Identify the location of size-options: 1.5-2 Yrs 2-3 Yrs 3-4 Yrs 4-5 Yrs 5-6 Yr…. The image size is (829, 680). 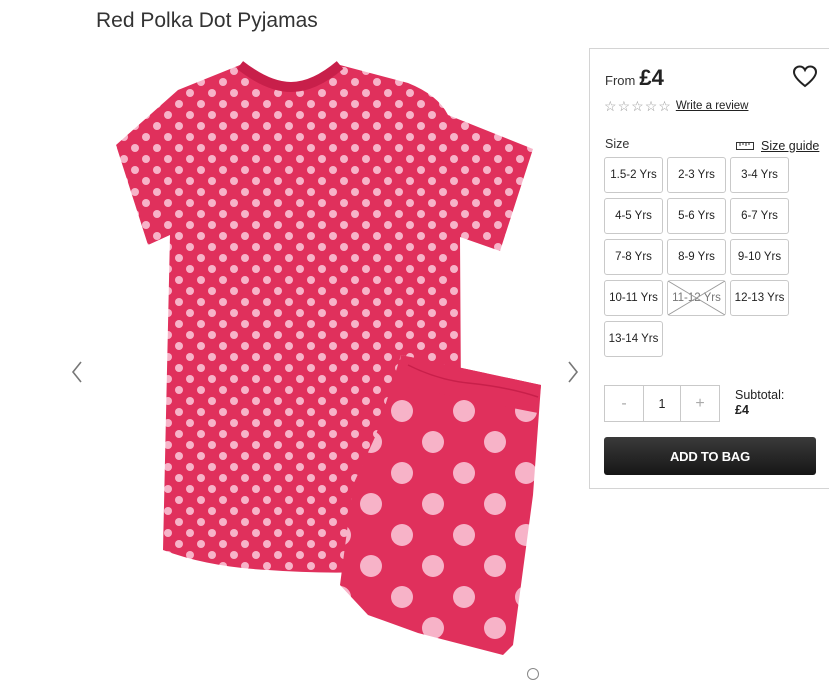
(698, 257).